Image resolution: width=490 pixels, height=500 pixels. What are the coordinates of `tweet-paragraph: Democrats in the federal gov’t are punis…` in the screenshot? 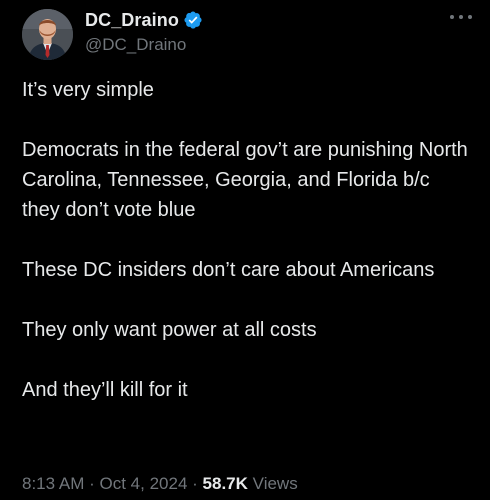 It's located at (245, 180).